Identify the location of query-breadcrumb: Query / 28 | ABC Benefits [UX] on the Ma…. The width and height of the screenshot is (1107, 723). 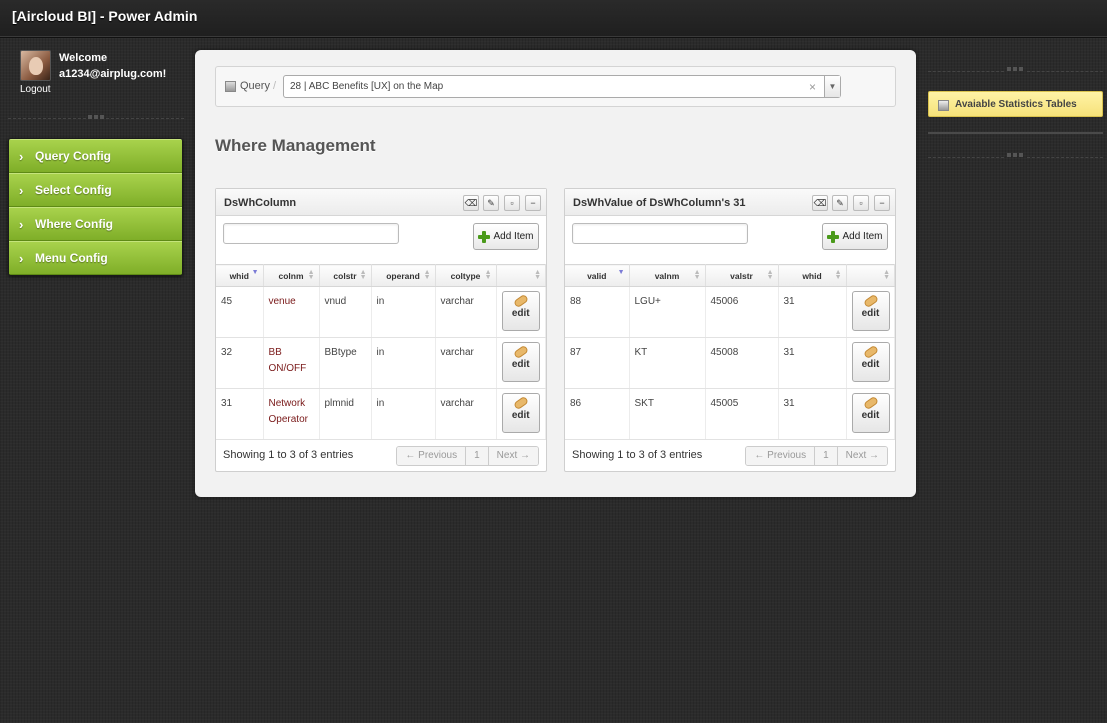
(555, 86).